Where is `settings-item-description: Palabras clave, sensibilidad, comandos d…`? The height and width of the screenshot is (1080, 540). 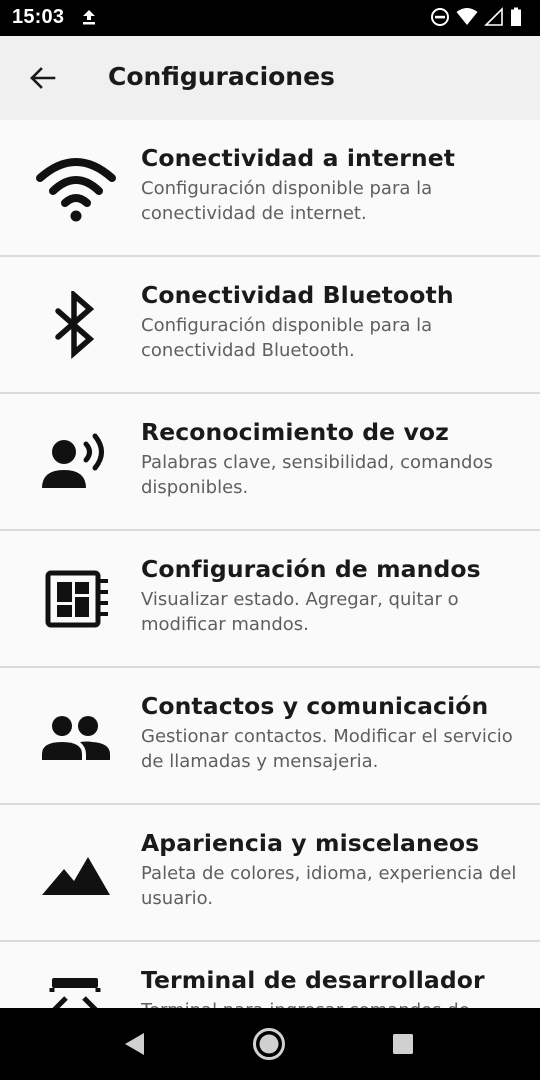 settings-item-description: Palabras clave, sensibilidad, comandos d… is located at coordinates (317, 475).